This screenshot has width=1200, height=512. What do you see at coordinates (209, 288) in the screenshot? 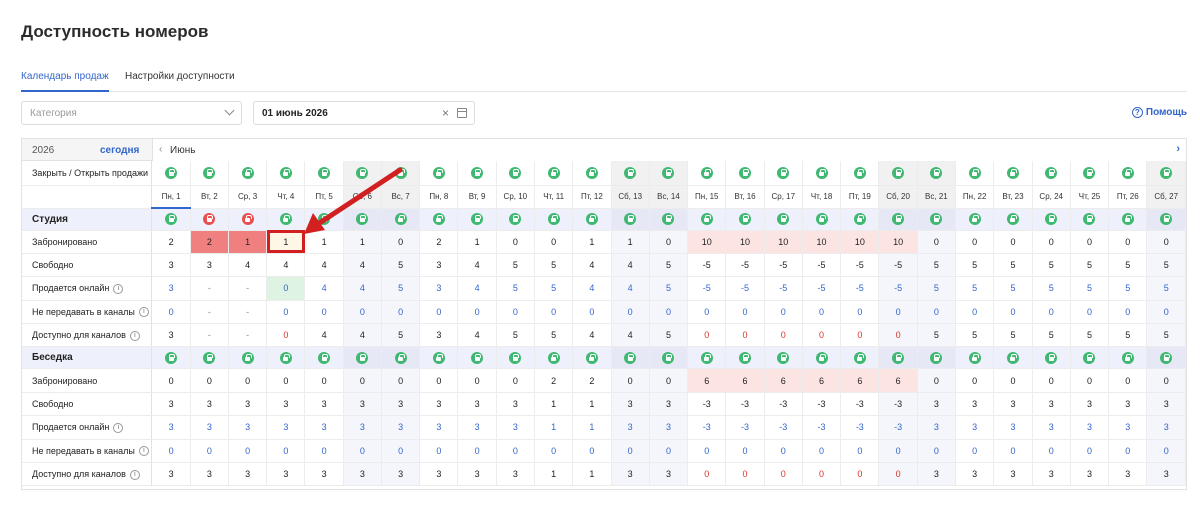
I see `value-cell: -` at bounding box center [209, 288].